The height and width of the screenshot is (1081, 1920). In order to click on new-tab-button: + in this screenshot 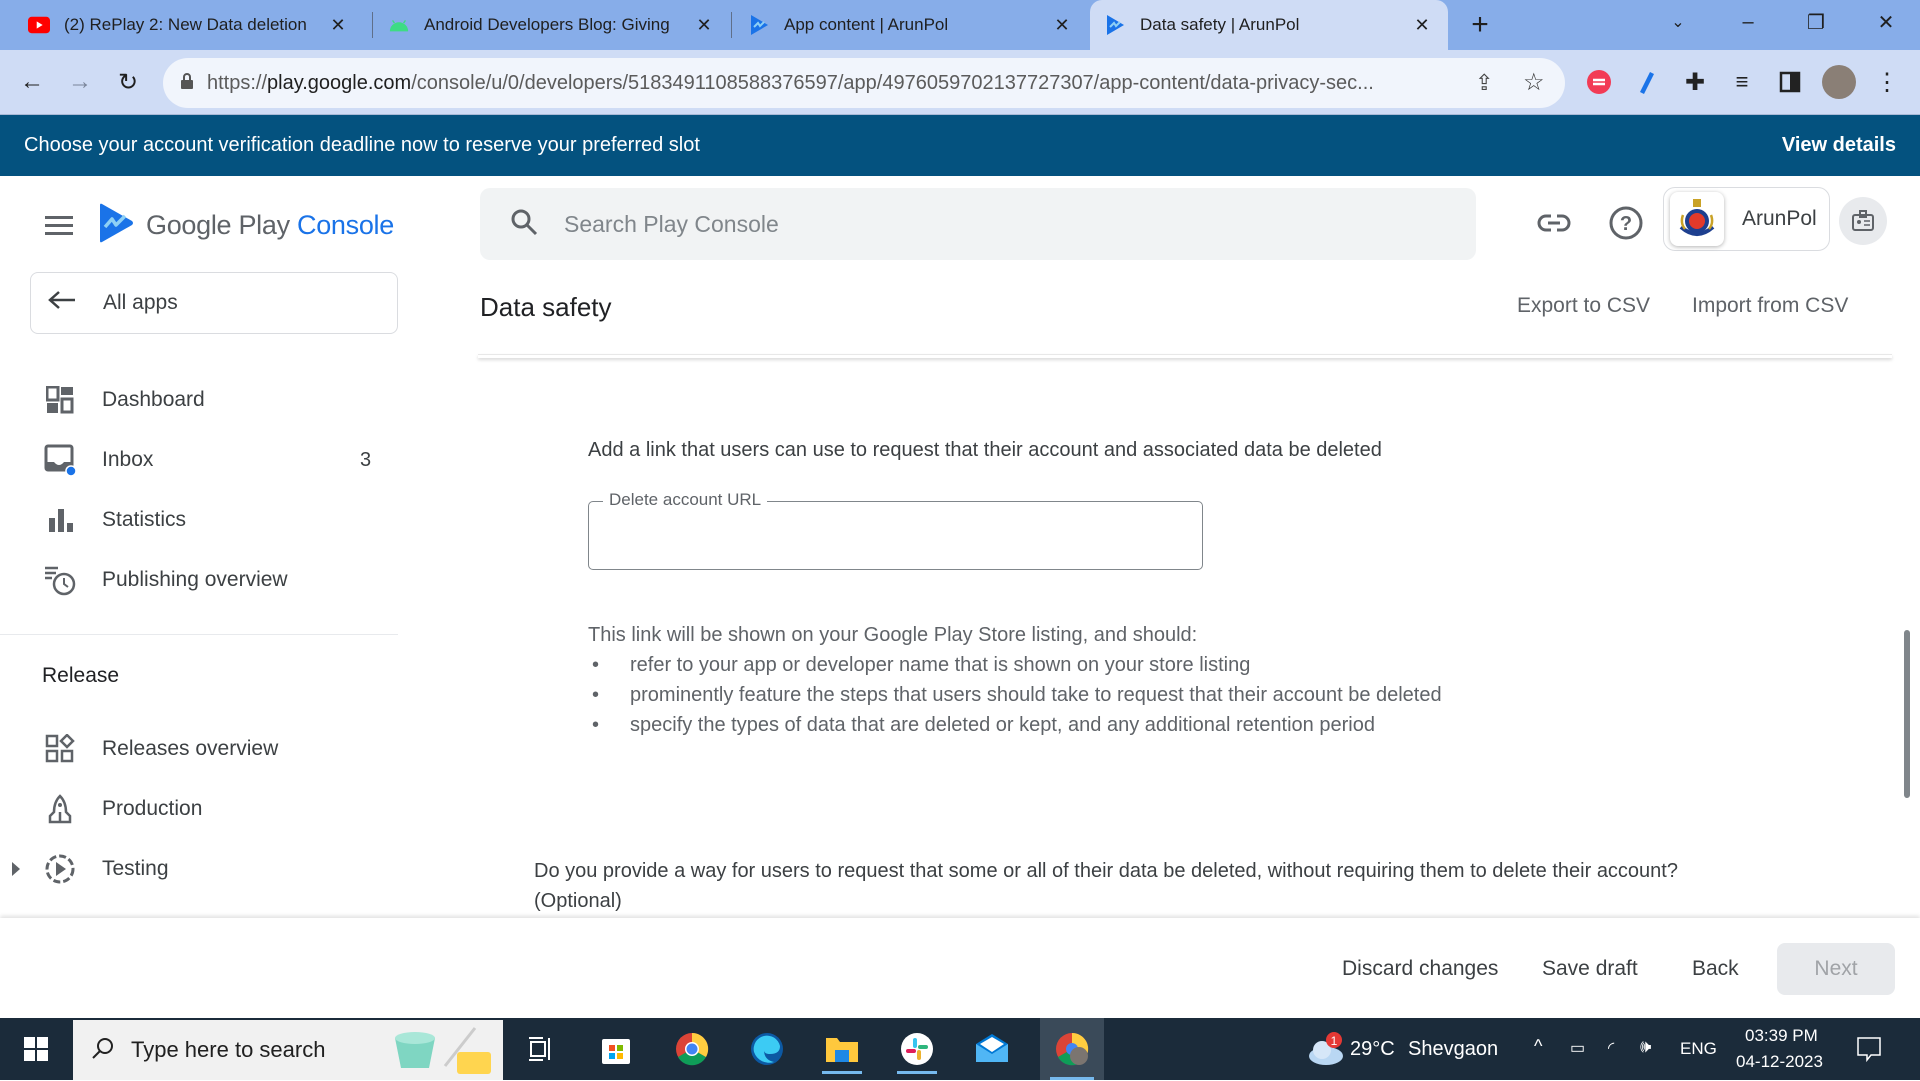, I will do `click(1480, 25)`.